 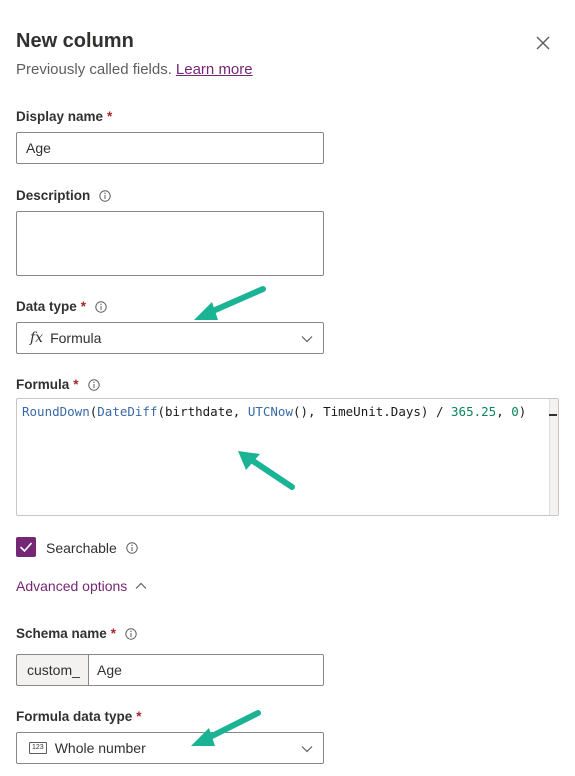 I want to click on formula-token: (, so click(x=161, y=411).